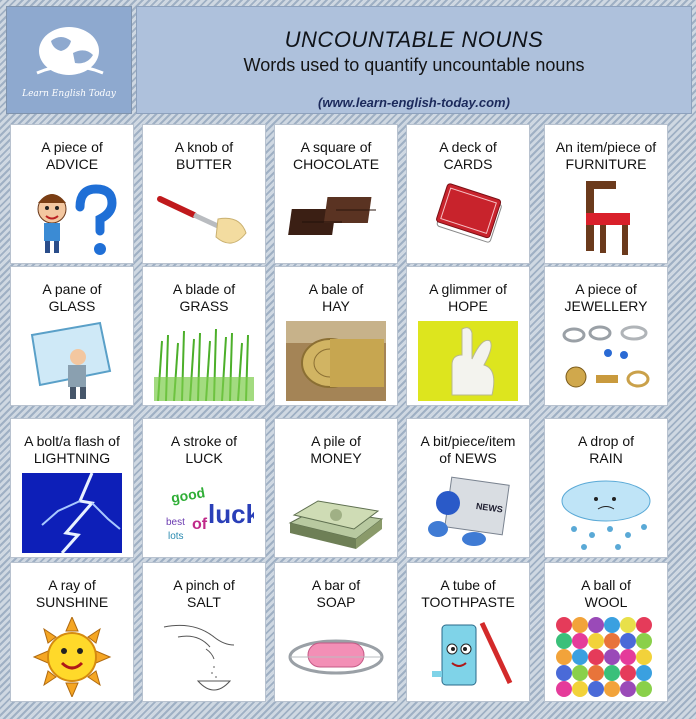  I want to click on card-soap: A bar of SOAP, so click(336, 632).